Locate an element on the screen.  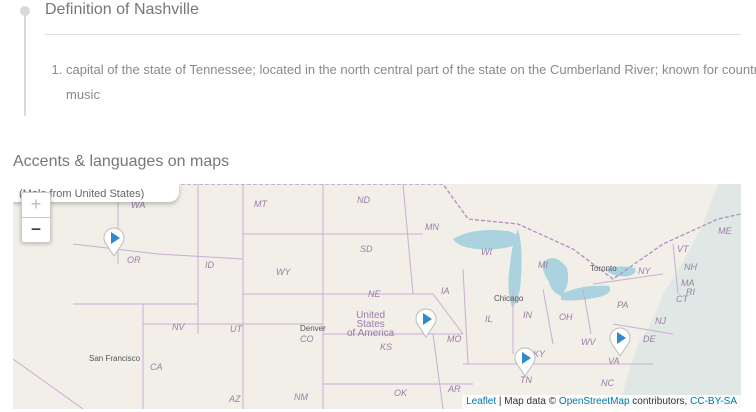
city-label: San Francisco is located at coordinates (115, 358).